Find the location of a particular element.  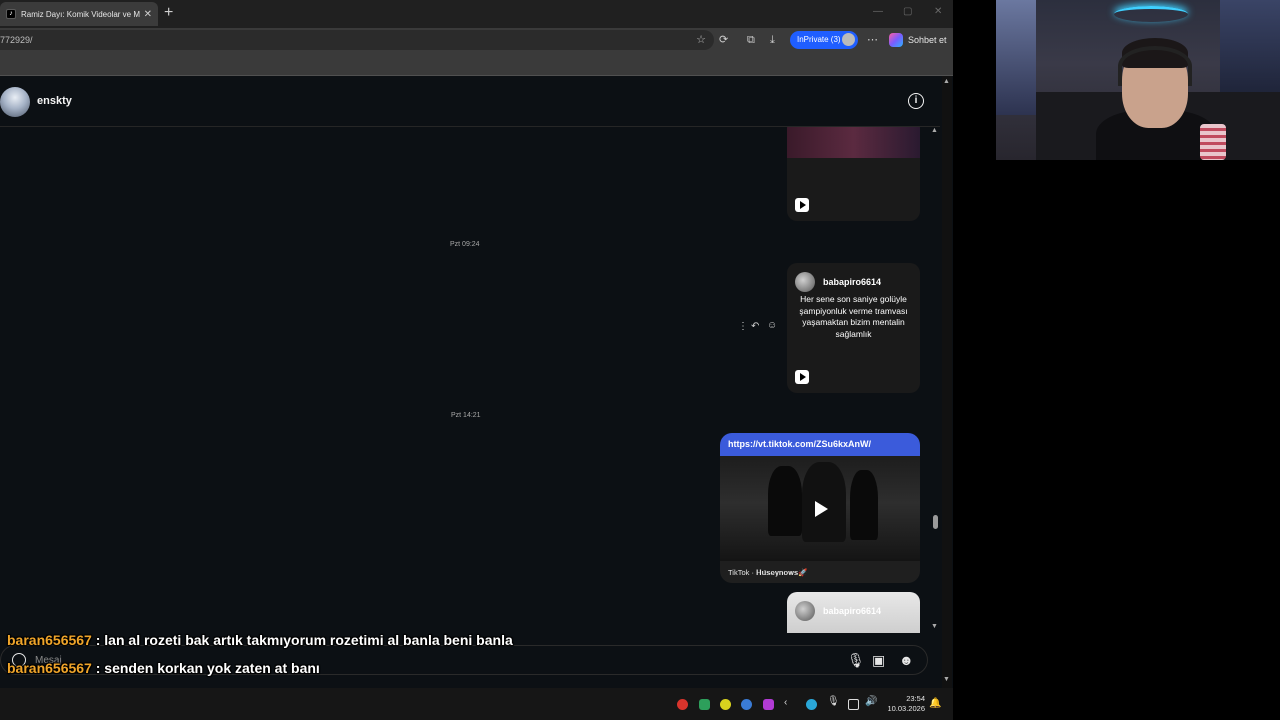

maximize-icon: ▢ is located at coordinates (907, 11).